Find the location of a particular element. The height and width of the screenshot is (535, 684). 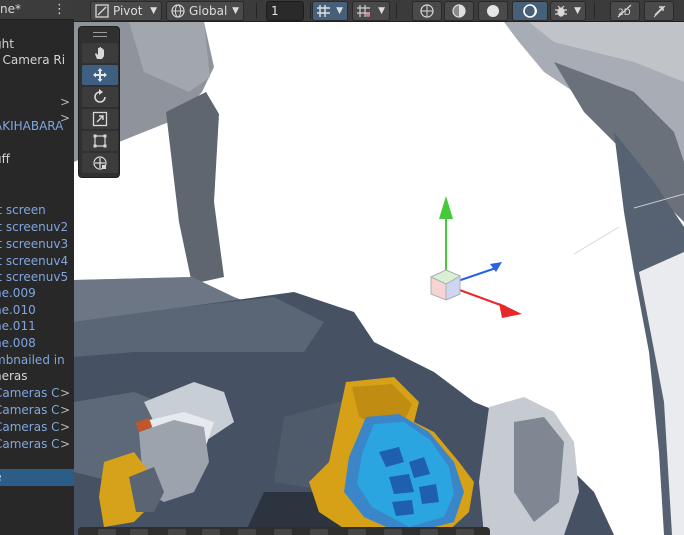

hierarchy-item-label: it screenuv4 is located at coordinates (34, 261).